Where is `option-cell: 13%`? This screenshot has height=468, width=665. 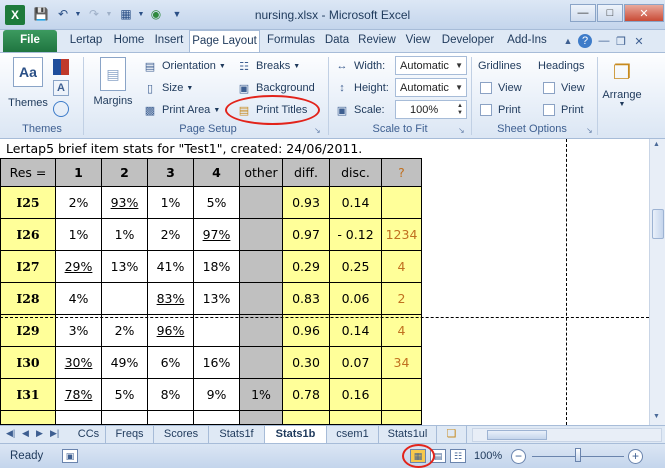
option-cell: 13% is located at coordinates (124, 266).